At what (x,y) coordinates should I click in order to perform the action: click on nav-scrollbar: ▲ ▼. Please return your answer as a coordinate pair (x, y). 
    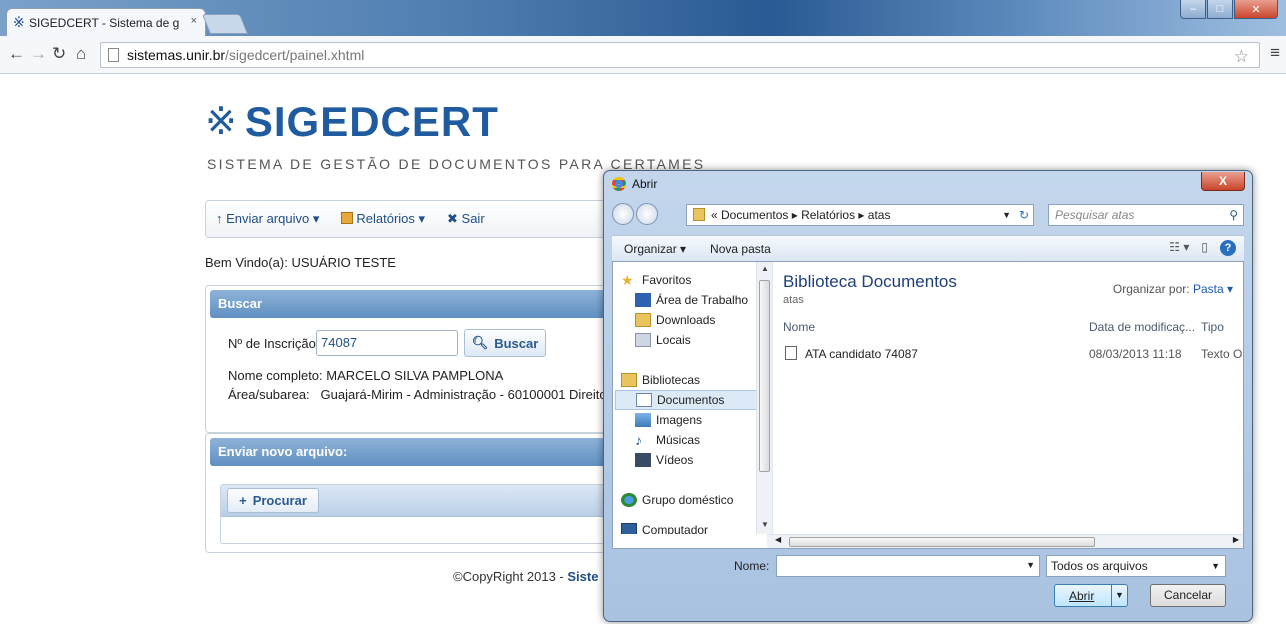
    Looking at the image, I should click on (764, 398).